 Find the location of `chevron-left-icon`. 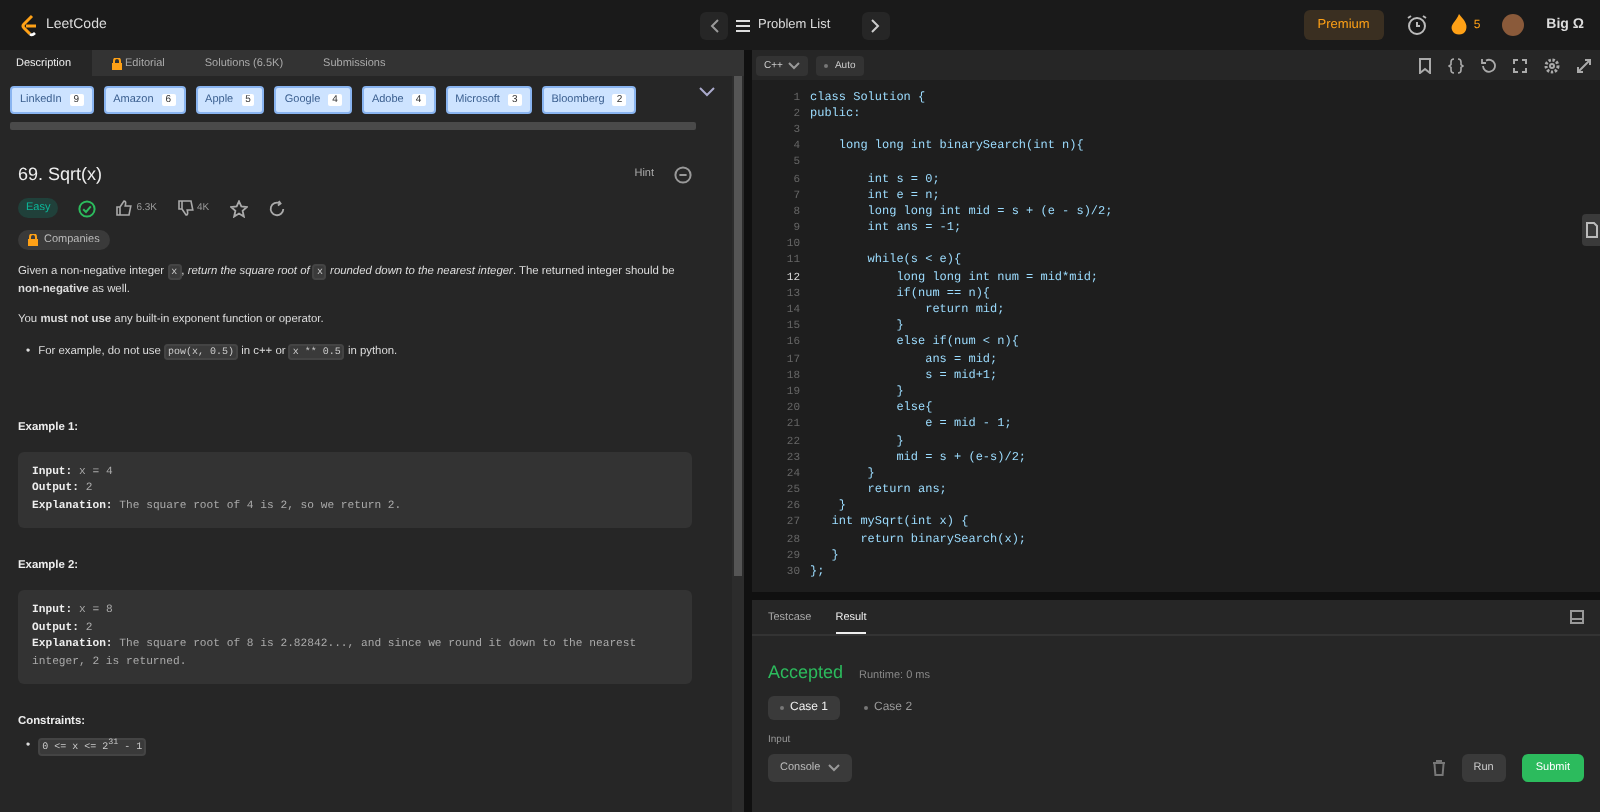

chevron-left-icon is located at coordinates (714, 25).